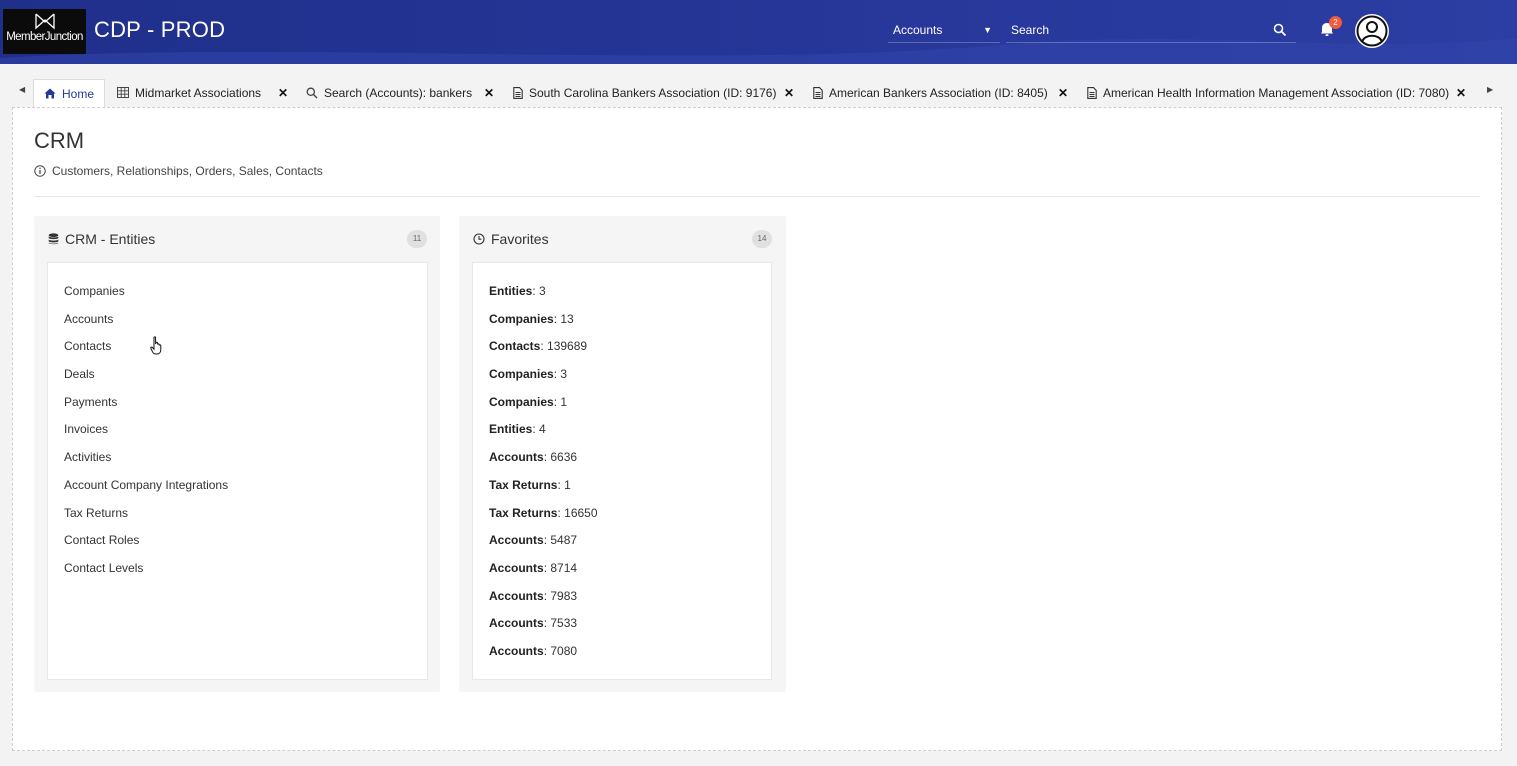  I want to click on favorite-item: Tax Returns: 16650, so click(543, 519).